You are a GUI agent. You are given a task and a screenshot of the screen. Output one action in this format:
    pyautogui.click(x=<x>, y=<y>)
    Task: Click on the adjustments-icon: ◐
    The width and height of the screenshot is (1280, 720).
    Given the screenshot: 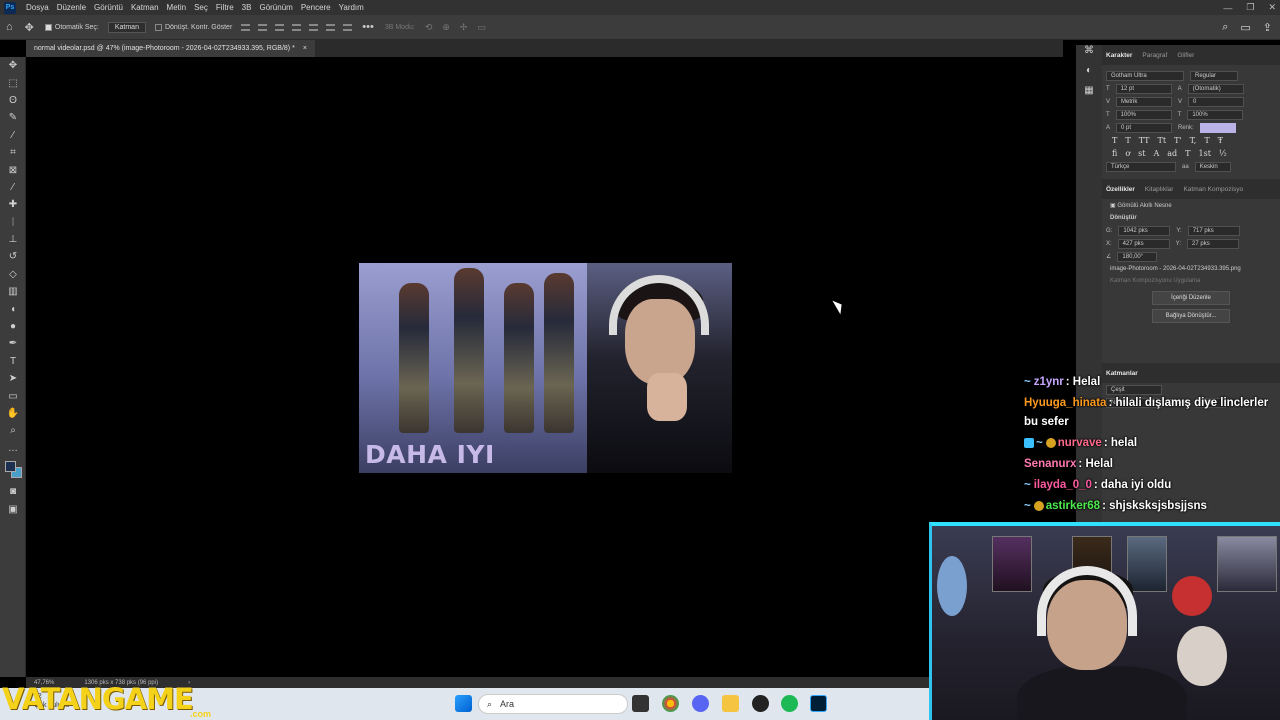 What is the action you would take?
    pyautogui.click(x=1089, y=75)
    